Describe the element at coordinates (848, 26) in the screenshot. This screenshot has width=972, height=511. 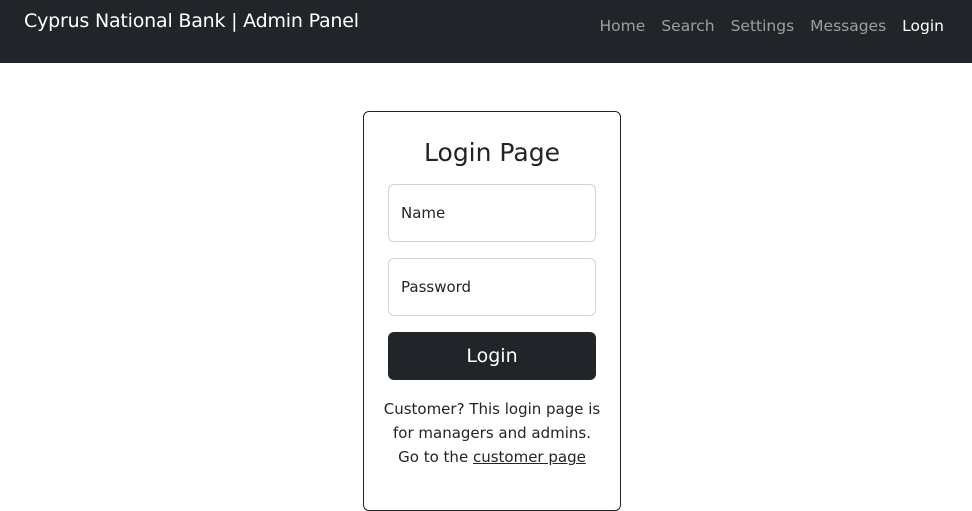
I see `nav-link-messages: Messages` at that location.